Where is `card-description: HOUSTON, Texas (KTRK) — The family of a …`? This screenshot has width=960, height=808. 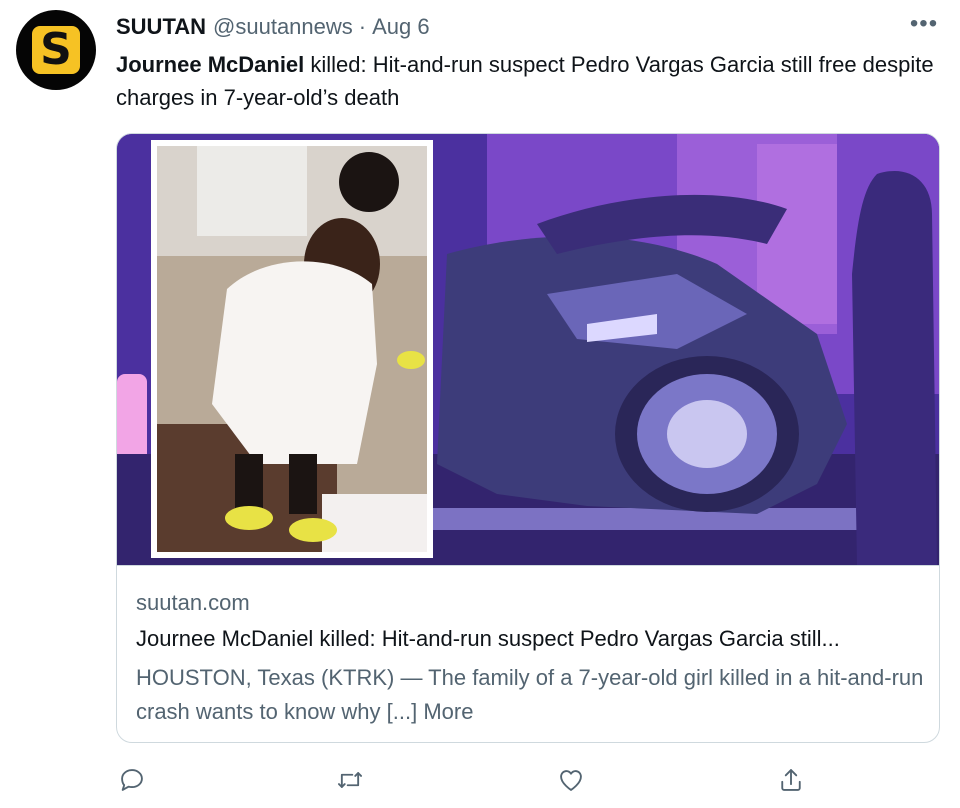 card-description: HOUSTON, Texas (KTRK) — The family of a … is located at coordinates (530, 694).